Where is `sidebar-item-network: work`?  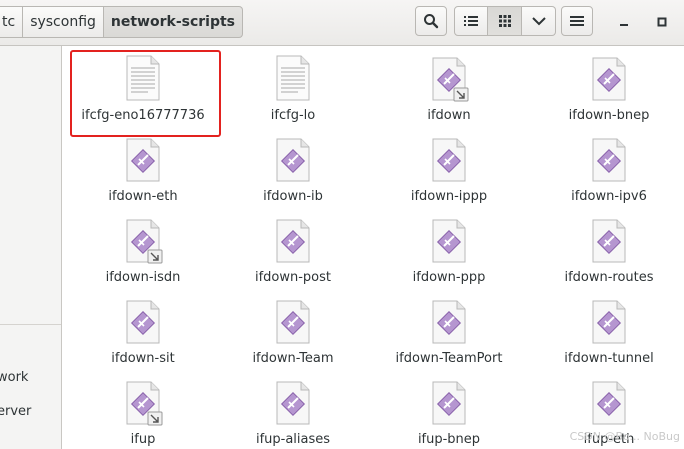 sidebar-item-network: work is located at coordinates (14, 377).